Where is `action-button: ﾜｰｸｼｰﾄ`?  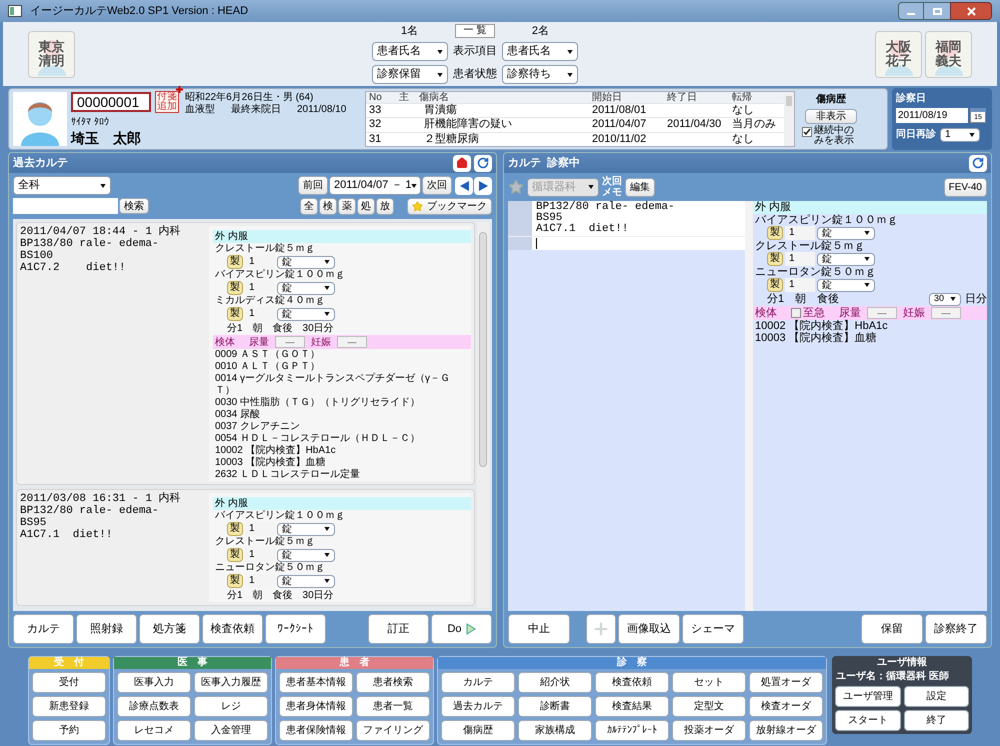
action-button: ﾜｰｸｼｰﾄ is located at coordinates (295, 629).